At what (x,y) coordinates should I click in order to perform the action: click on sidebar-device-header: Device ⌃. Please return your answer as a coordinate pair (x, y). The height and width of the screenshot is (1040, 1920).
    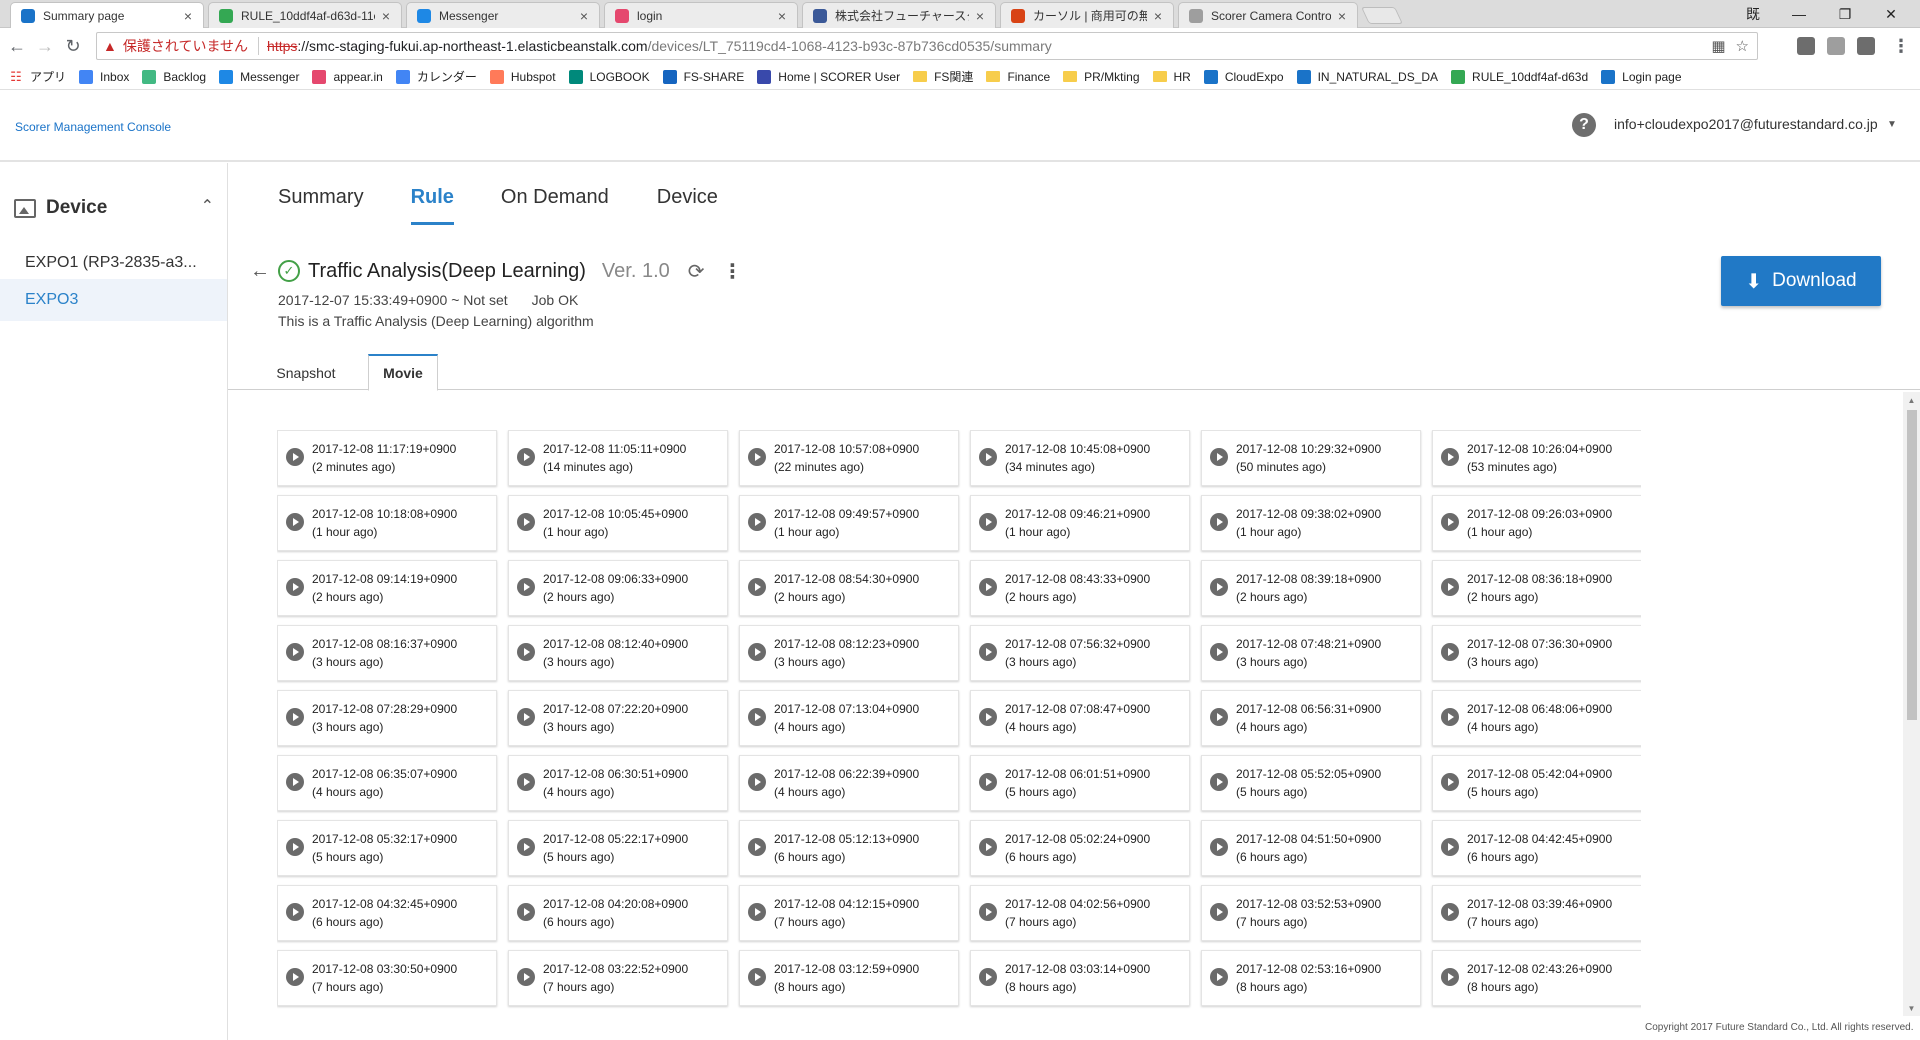
    Looking at the image, I should click on (114, 208).